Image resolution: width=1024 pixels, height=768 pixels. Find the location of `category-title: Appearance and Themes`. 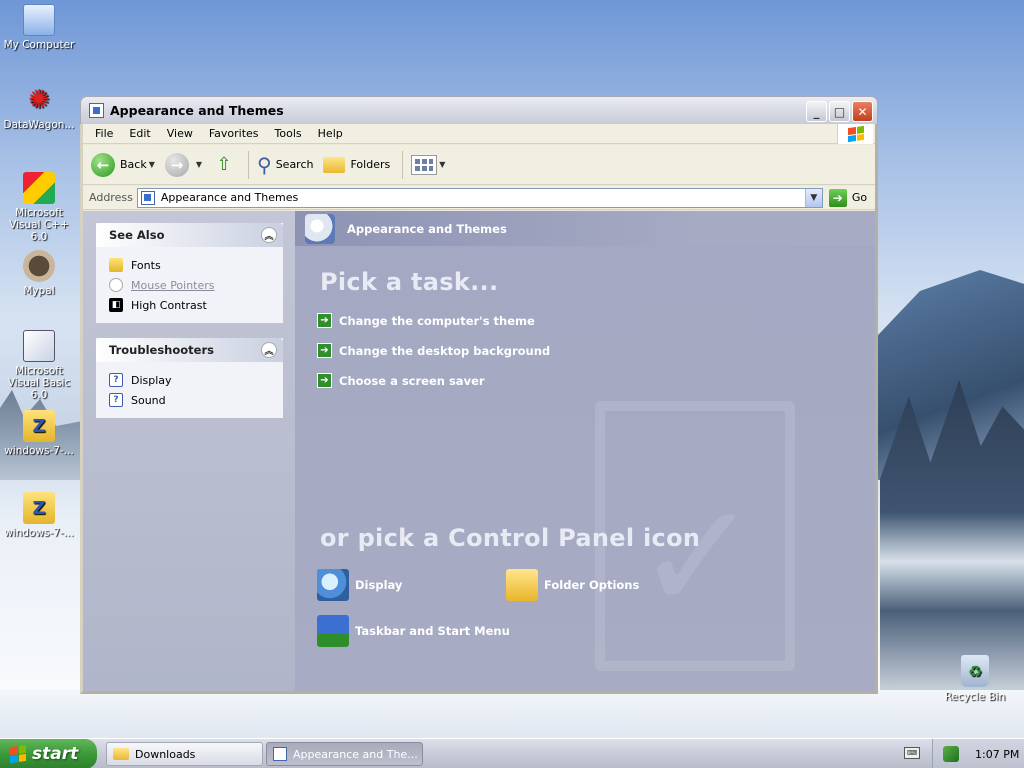

category-title: Appearance and Themes is located at coordinates (427, 228).